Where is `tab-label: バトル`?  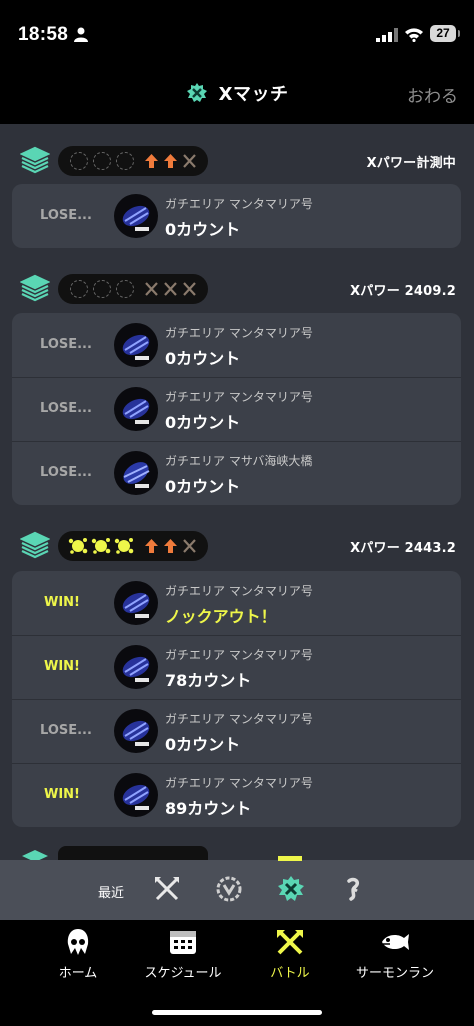 tab-label: バトル is located at coordinates (290, 973).